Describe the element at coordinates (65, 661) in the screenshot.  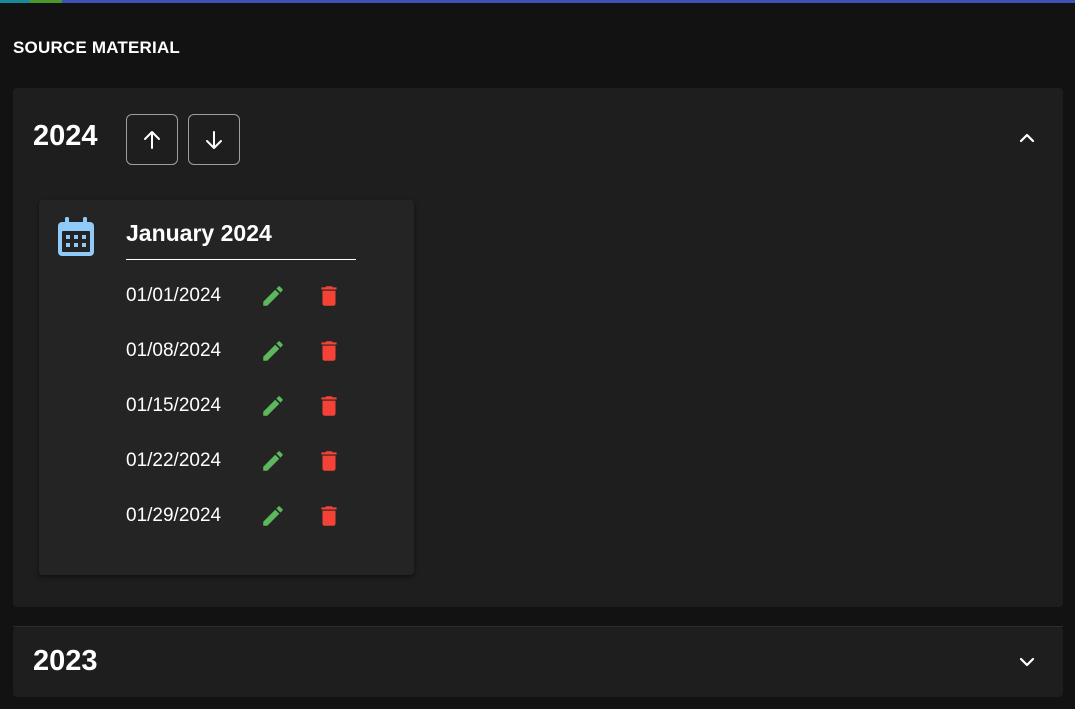
I see `year-title: 2023` at that location.